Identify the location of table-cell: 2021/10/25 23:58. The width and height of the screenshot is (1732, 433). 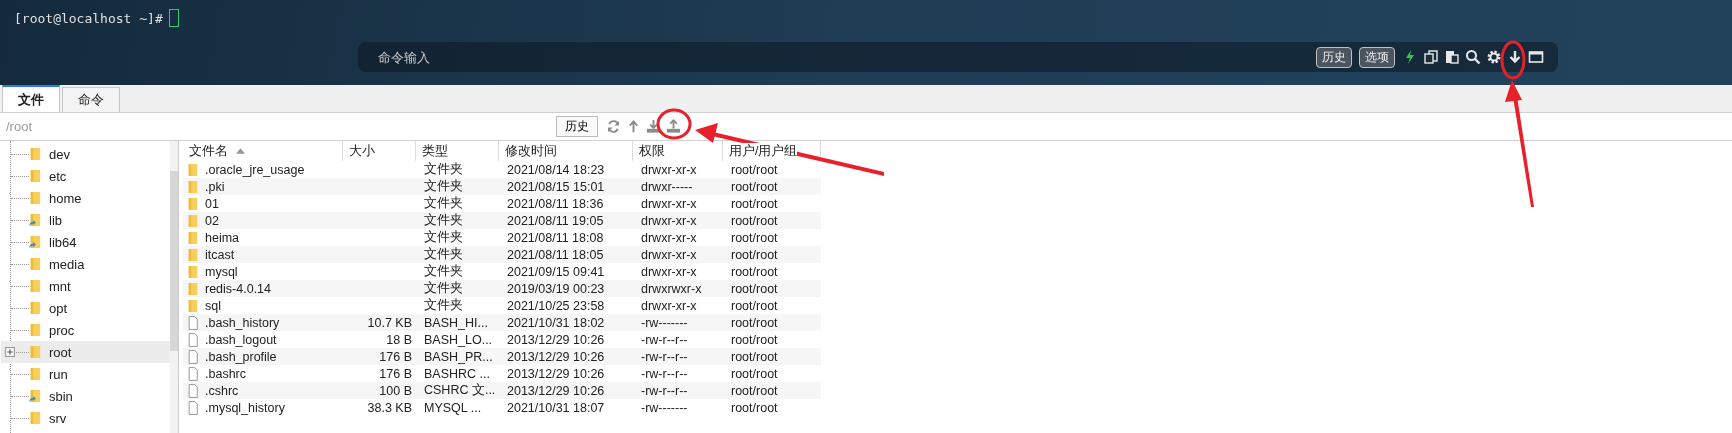
(556, 305).